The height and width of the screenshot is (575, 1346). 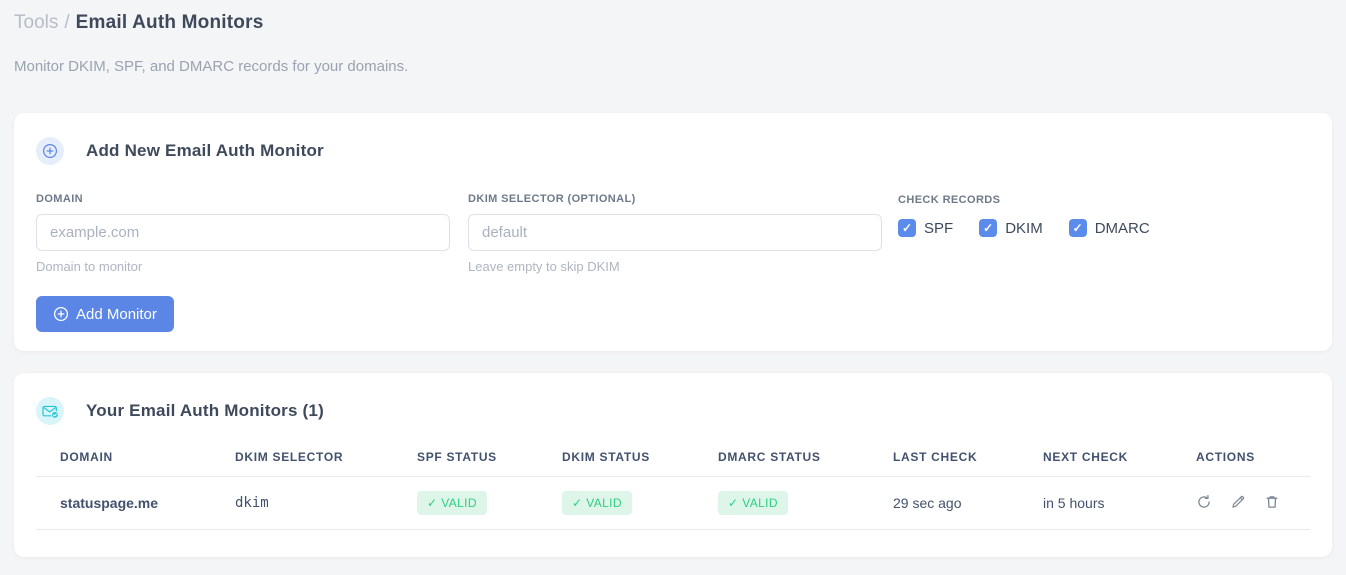 I want to click on pencil-icon, so click(x=1238, y=502).